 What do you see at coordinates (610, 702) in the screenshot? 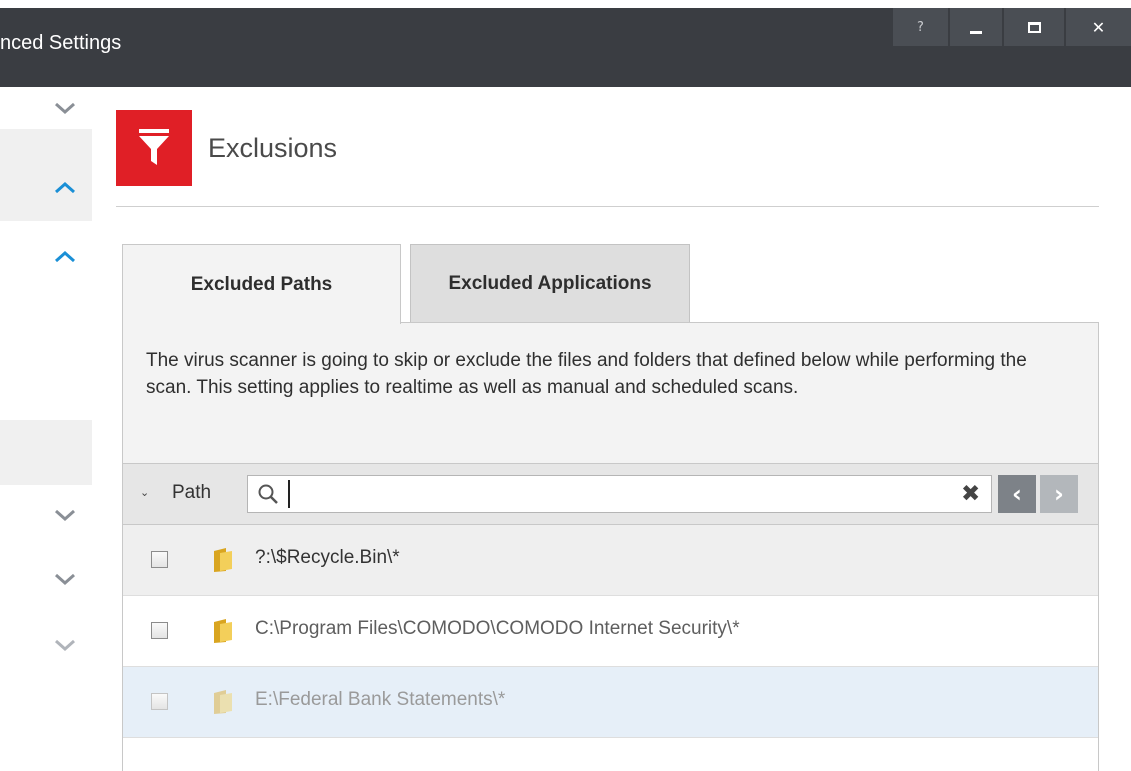
I see `table-row: E:\Federal Bank Statements\*` at bounding box center [610, 702].